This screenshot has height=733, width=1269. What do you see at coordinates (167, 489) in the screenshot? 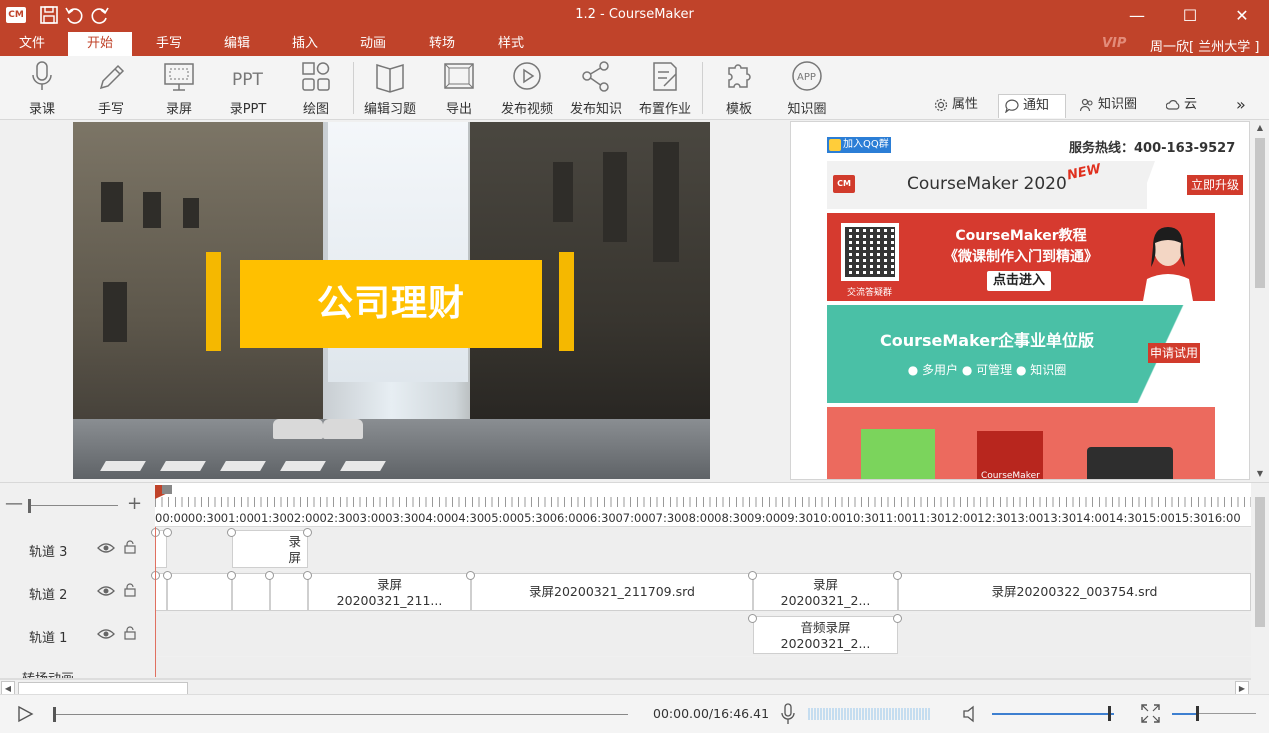
I see `playhead-handle` at bounding box center [167, 489].